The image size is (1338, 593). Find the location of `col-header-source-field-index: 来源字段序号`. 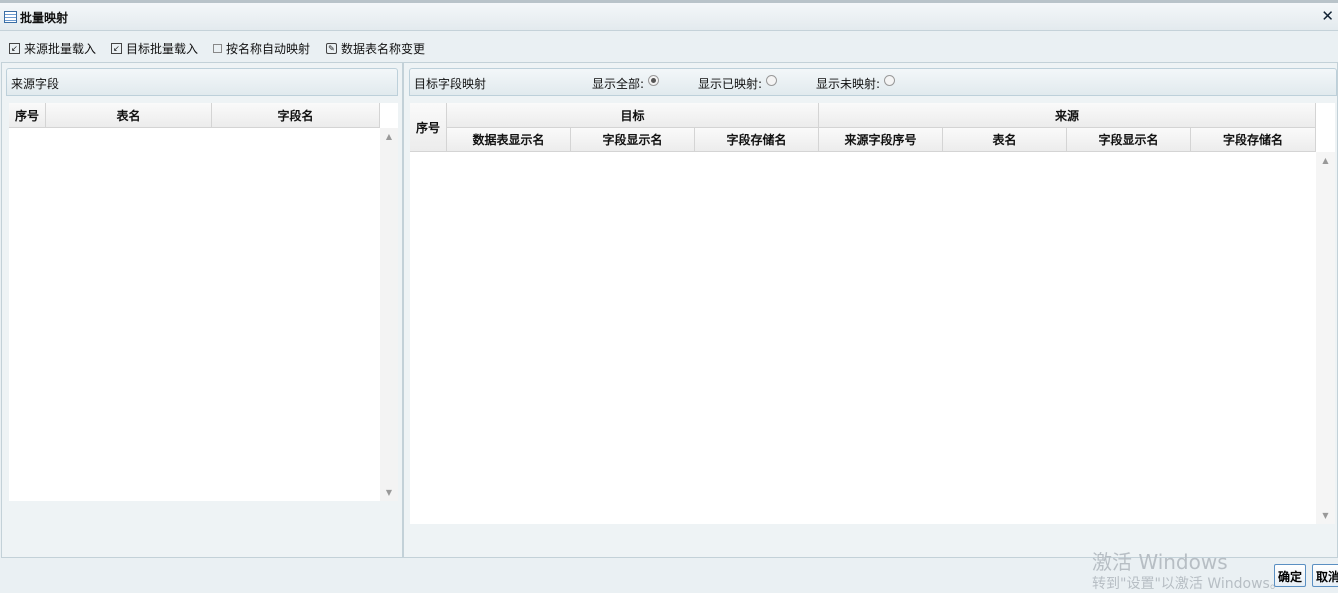

col-header-source-field-index: 来源字段序号 is located at coordinates (881, 140).